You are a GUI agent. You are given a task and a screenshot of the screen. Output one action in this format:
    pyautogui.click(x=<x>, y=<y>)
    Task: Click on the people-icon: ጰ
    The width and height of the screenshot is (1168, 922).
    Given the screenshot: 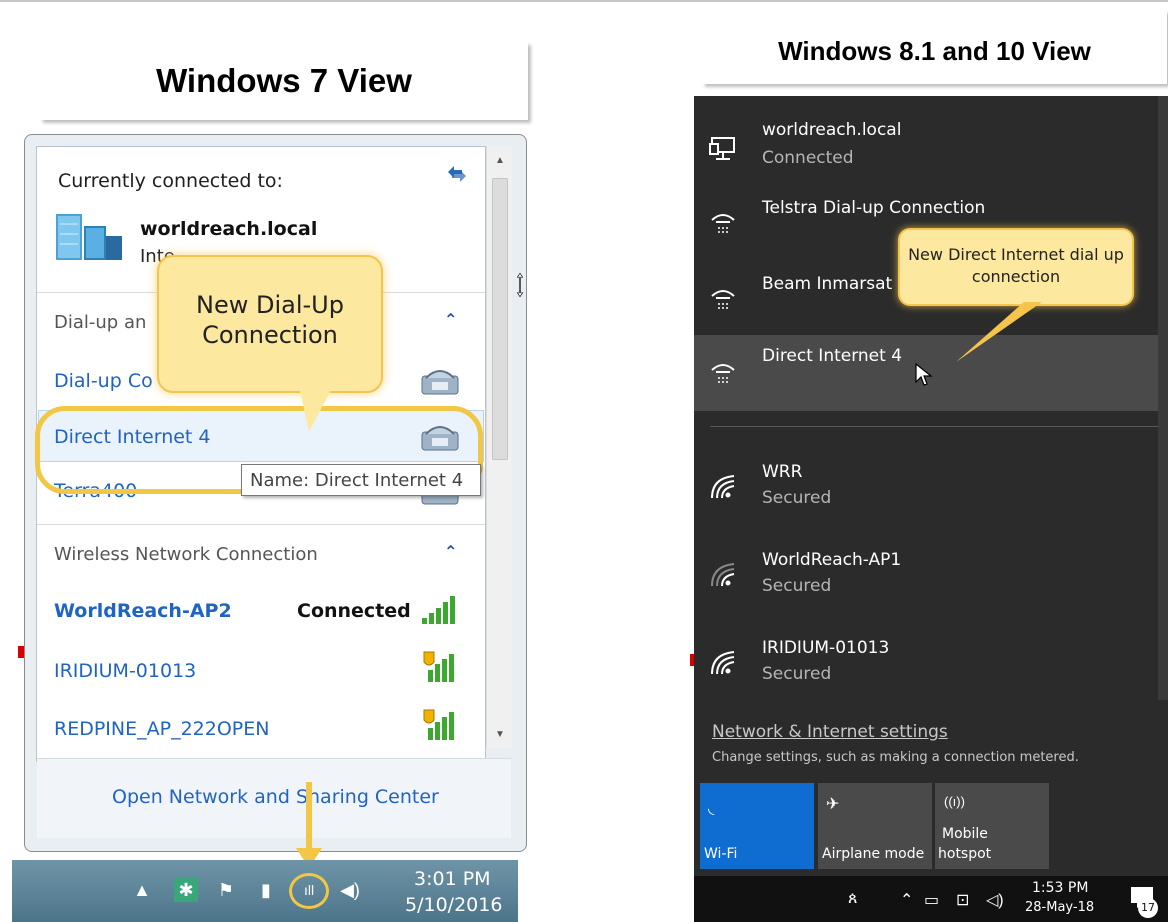 What is the action you would take?
    pyautogui.click(x=853, y=899)
    